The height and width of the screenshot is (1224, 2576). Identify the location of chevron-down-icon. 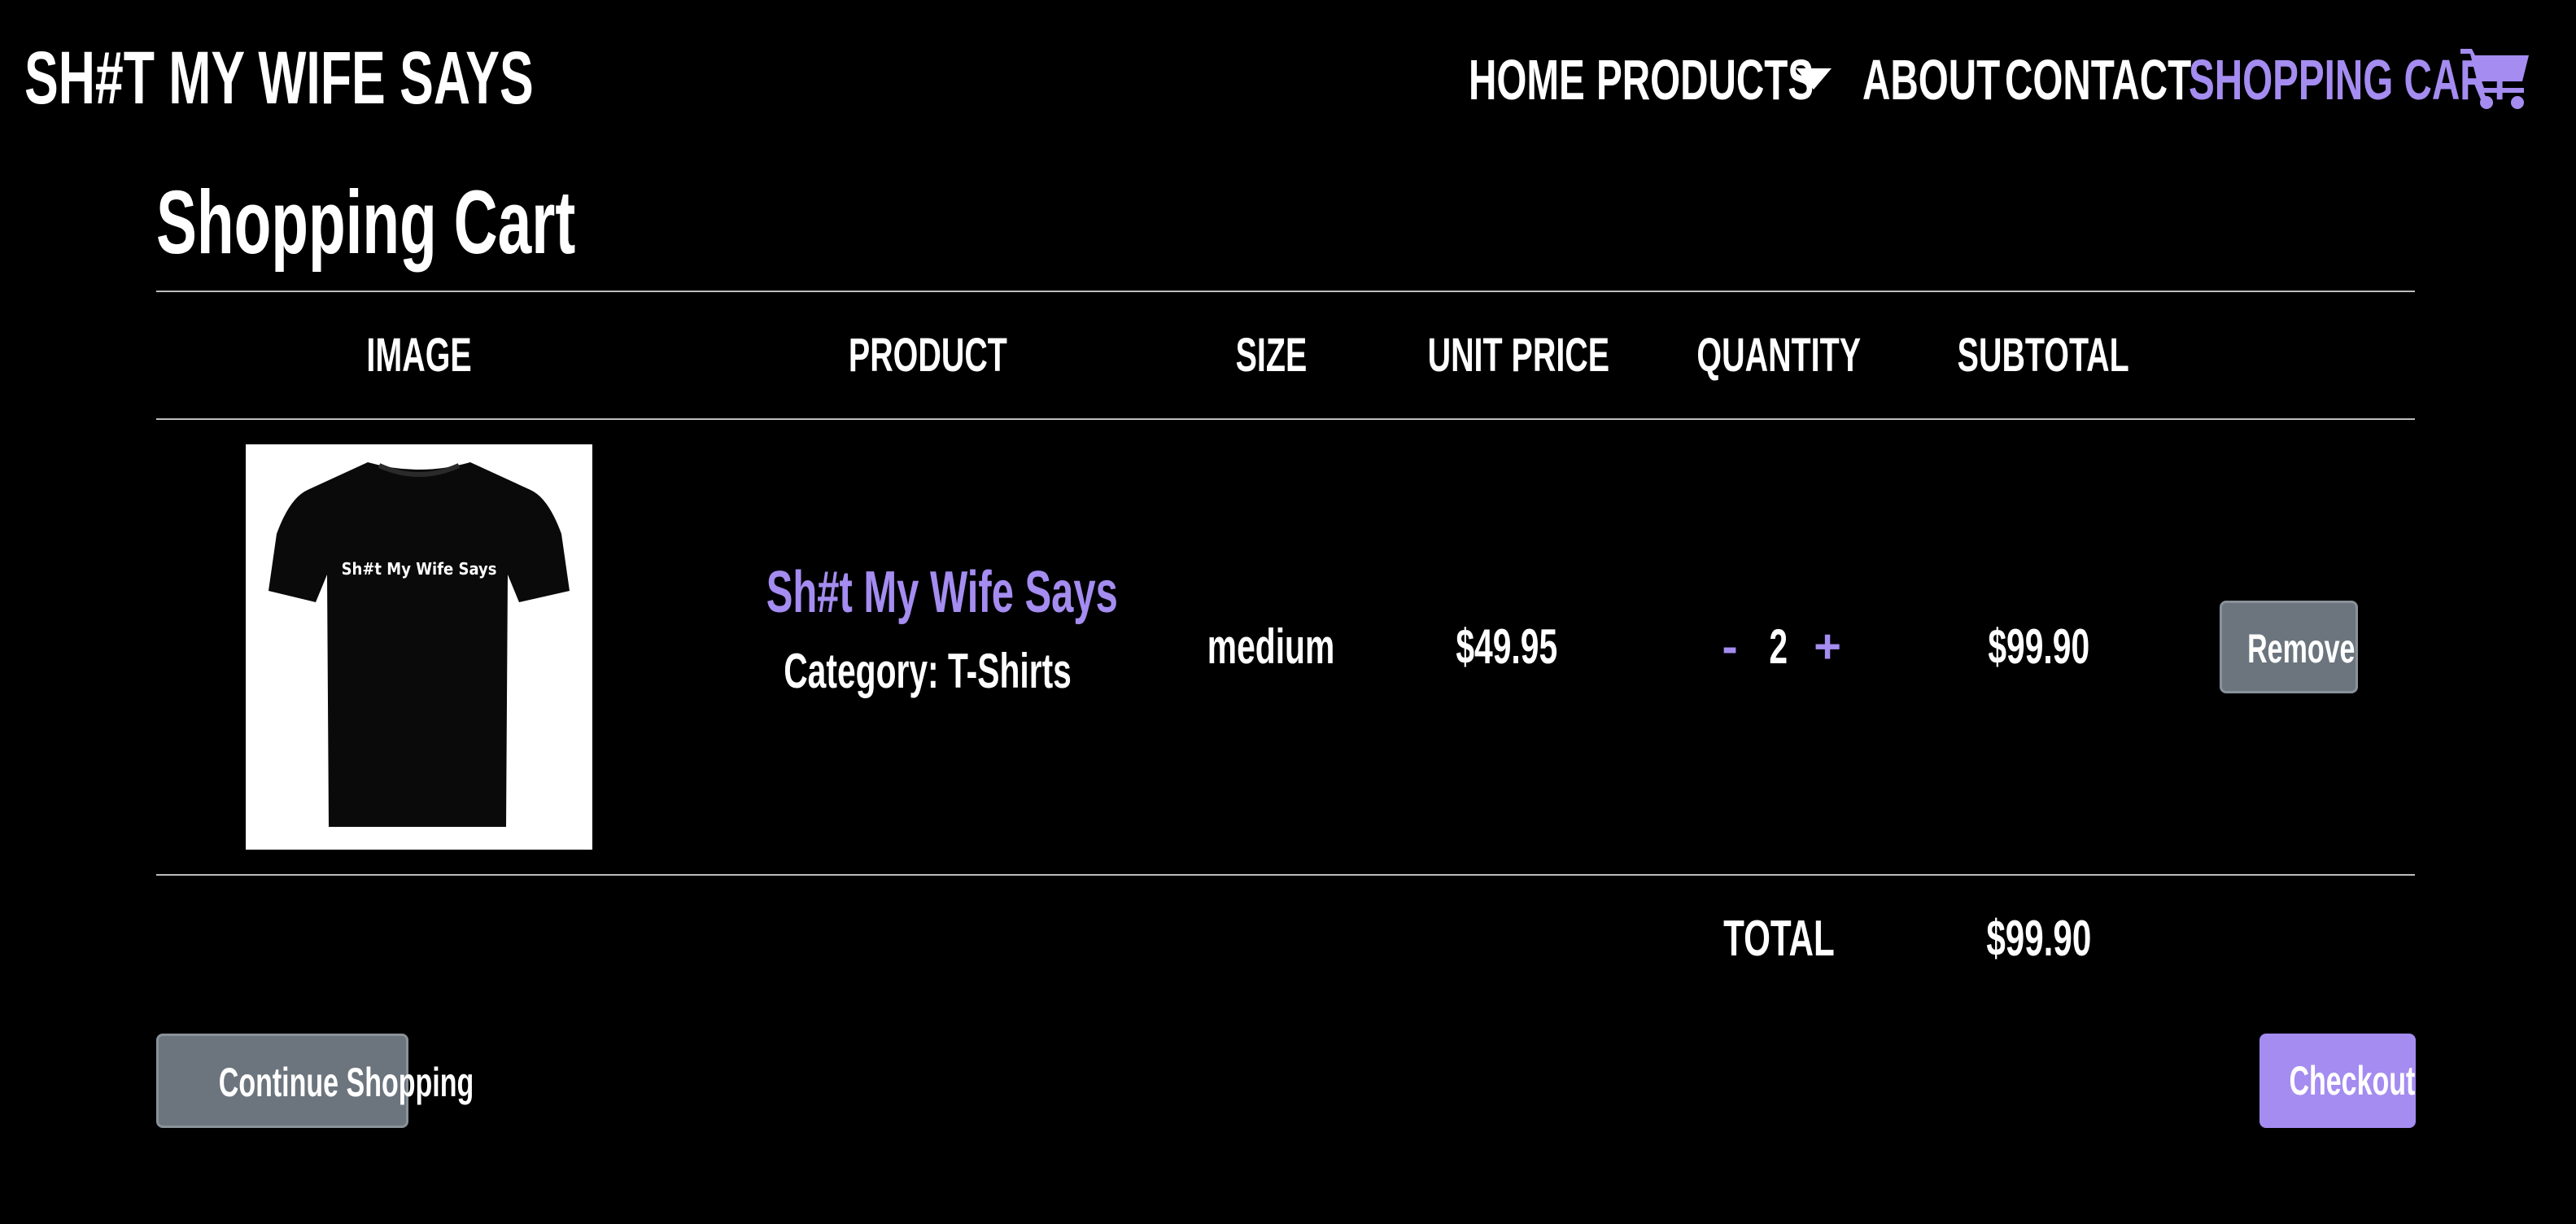
(1814, 79).